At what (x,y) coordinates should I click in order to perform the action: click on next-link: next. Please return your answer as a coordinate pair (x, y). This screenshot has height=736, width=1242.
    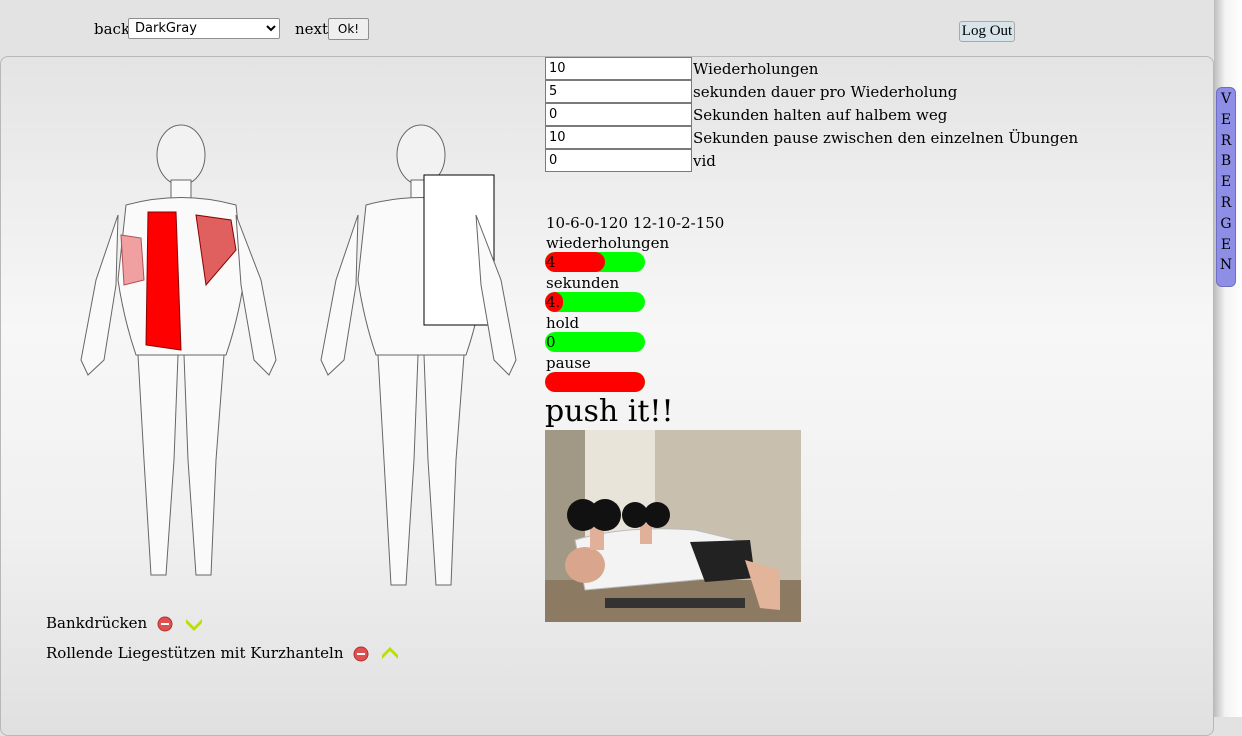
    Looking at the image, I should click on (311, 29).